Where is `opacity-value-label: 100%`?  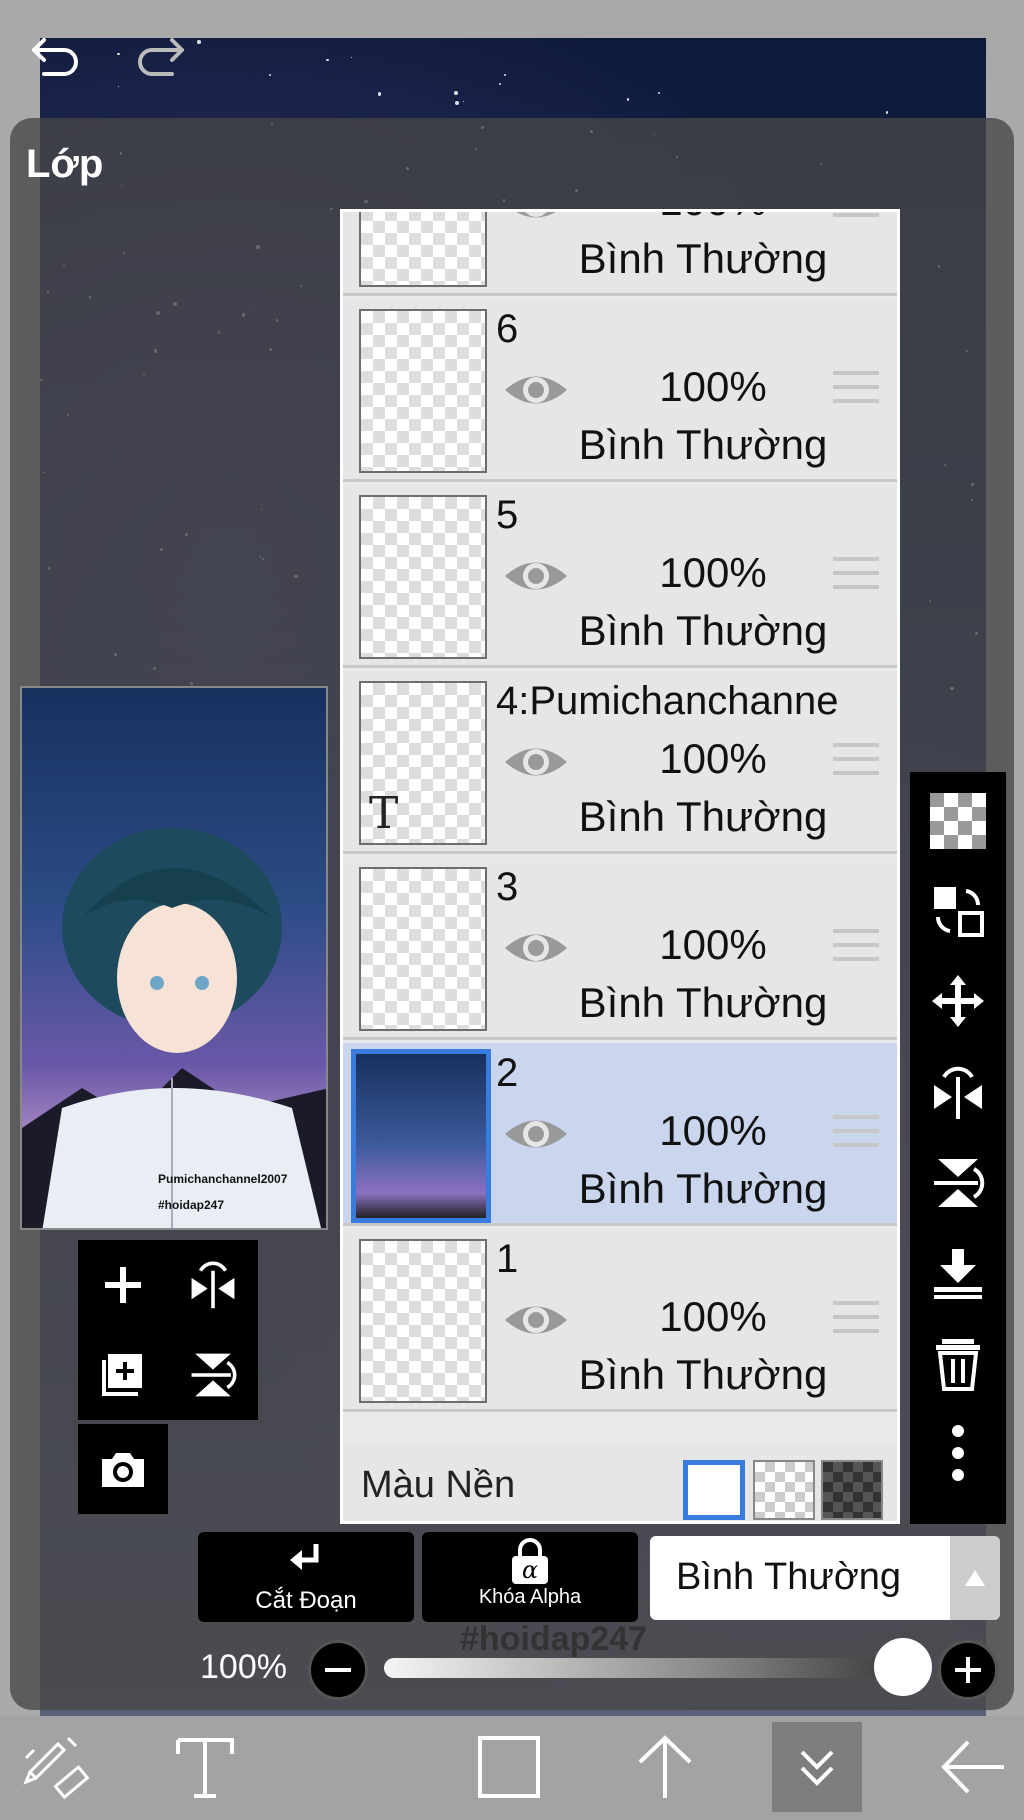 opacity-value-label: 100% is located at coordinates (243, 1667).